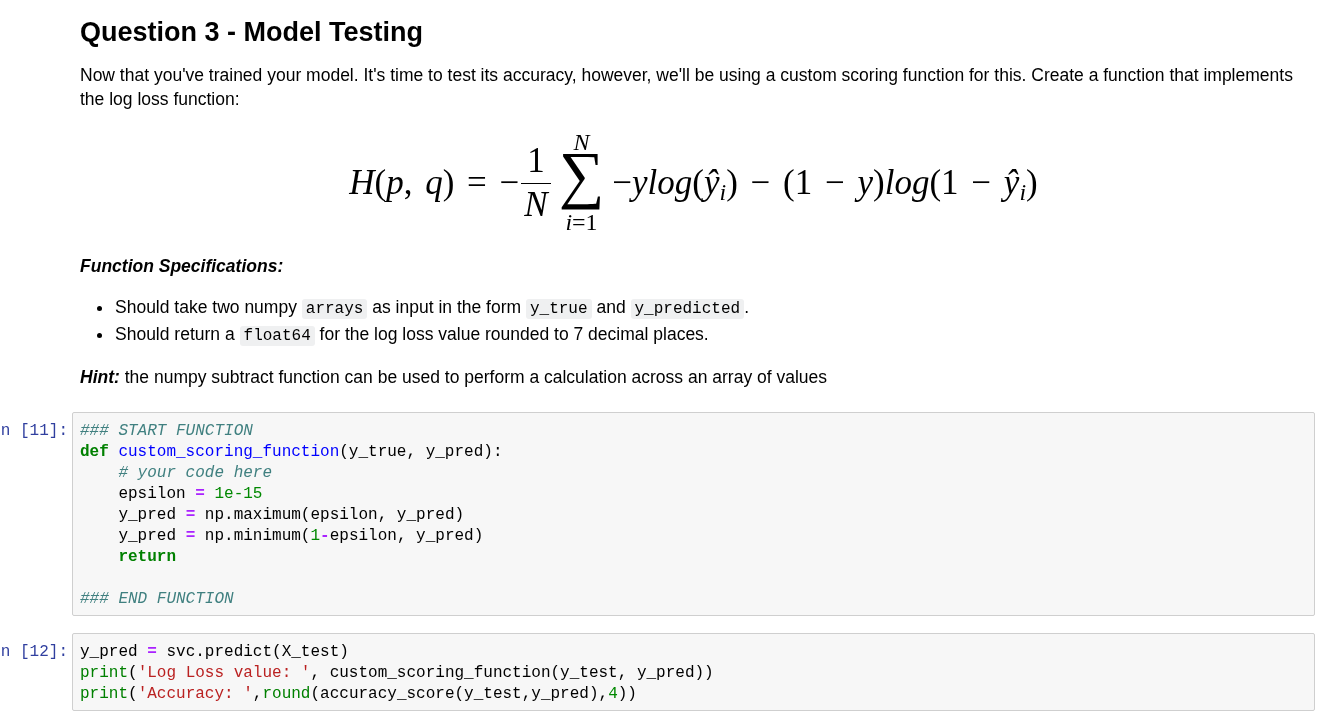 The height and width of the screenshot is (718, 1322). Describe the element at coordinates (300, 536) in the screenshot. I see `code-line: y_pred = np.minimum(1-epsilon, y_pred)` at that location.